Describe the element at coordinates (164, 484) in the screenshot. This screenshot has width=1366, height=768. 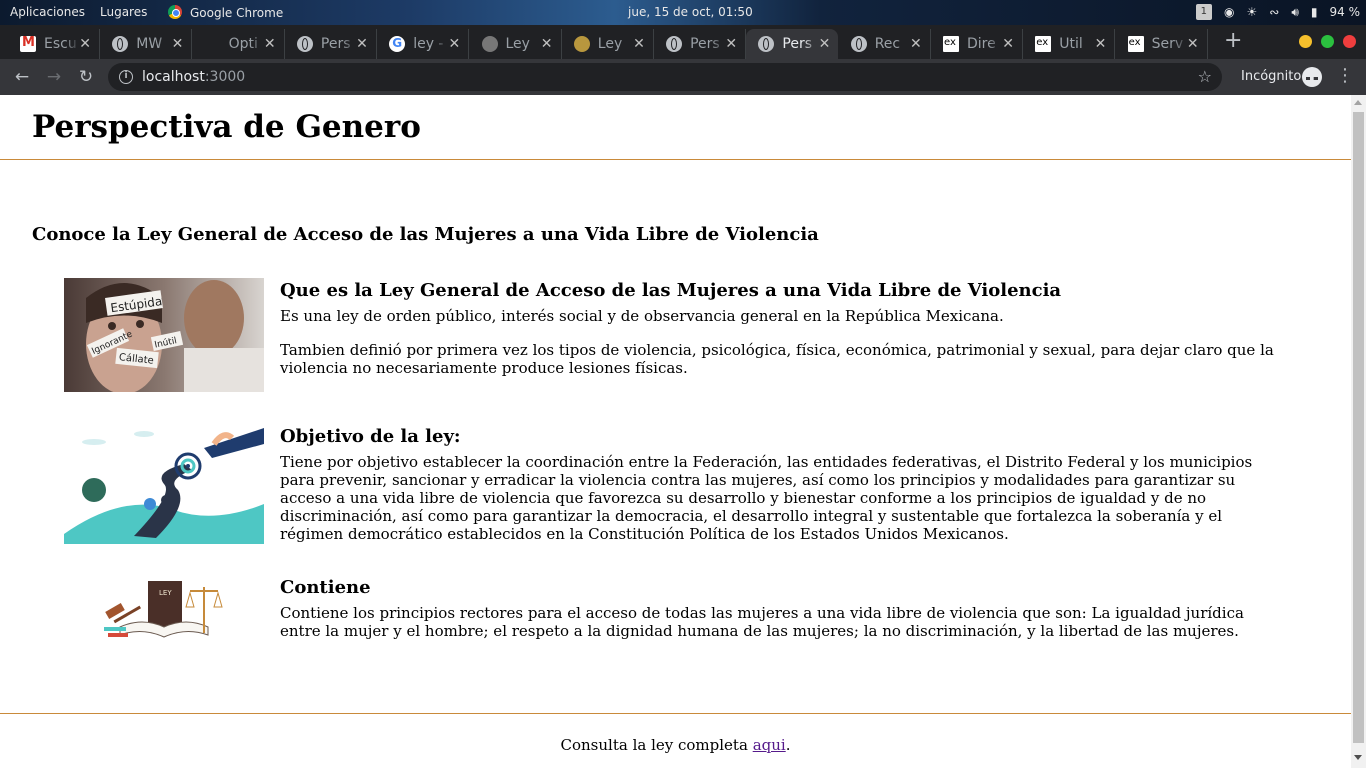
I see `card-image-goal-path` at that location.